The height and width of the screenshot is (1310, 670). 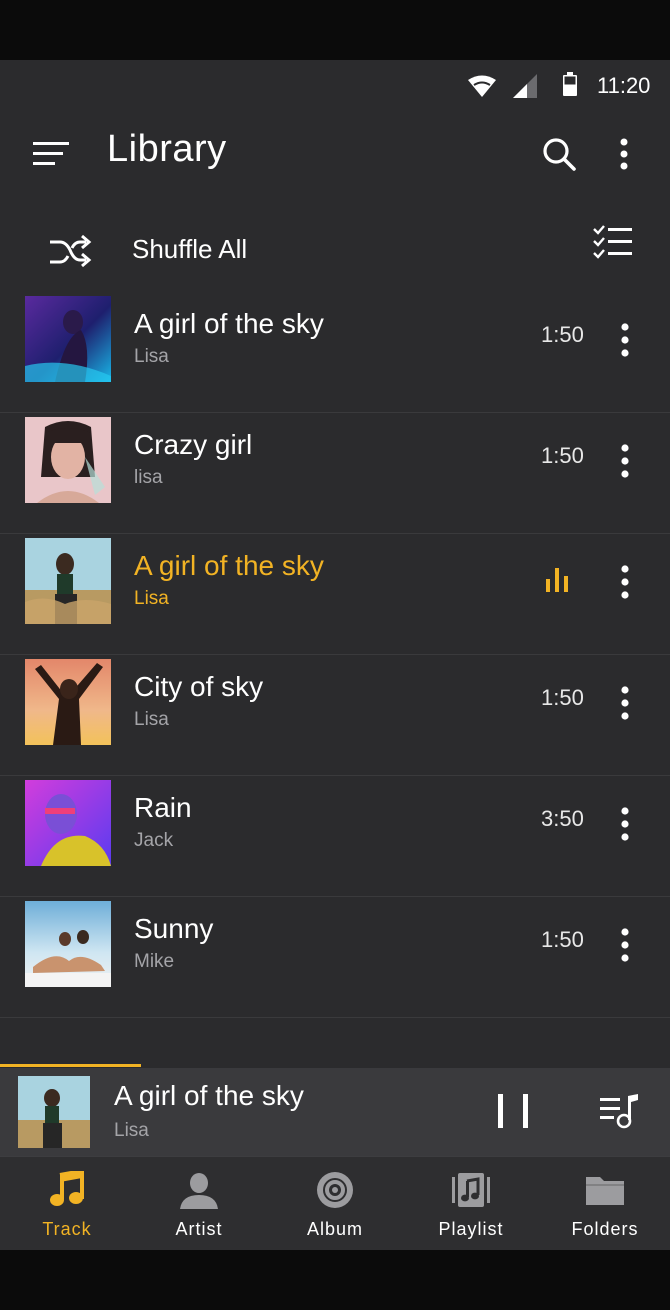 I want to click on nav-tab-track: Track, so click(x=67, y=1203).